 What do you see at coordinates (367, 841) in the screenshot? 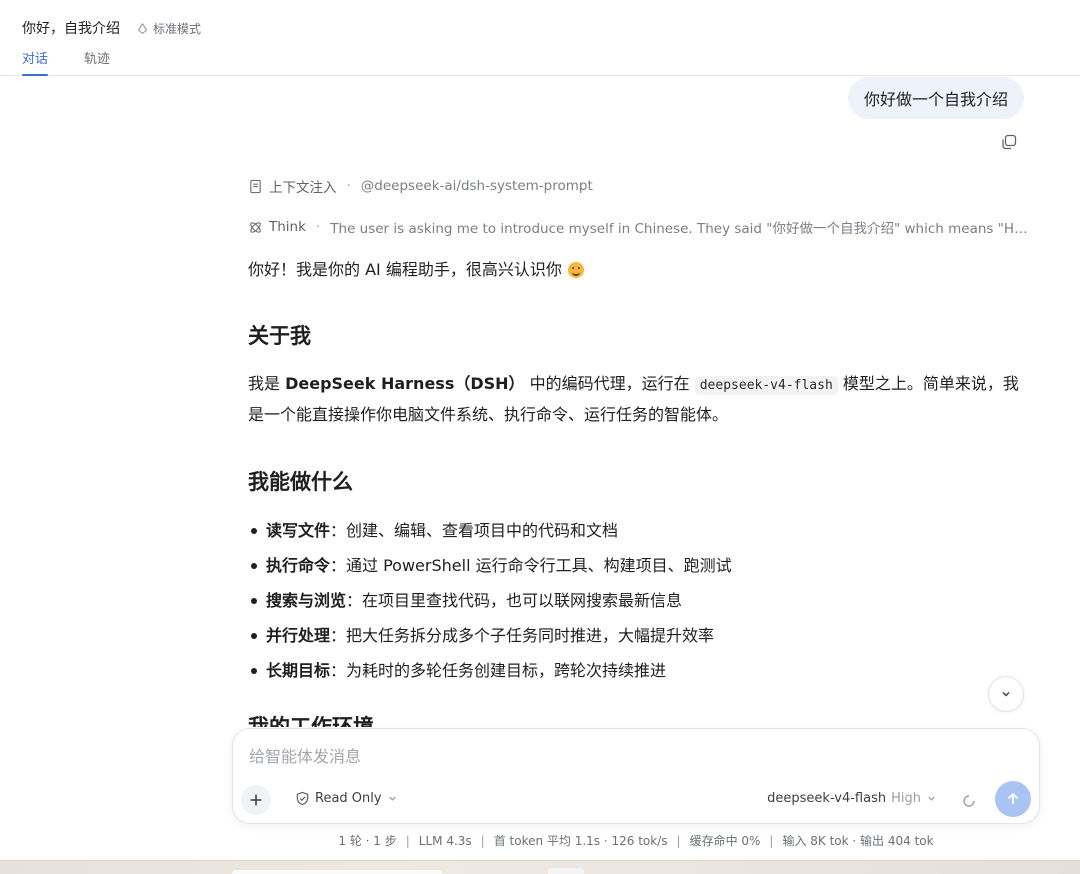
I see `stat-turns: 1 轮 · 1 步` at bounding box center [367, 841].